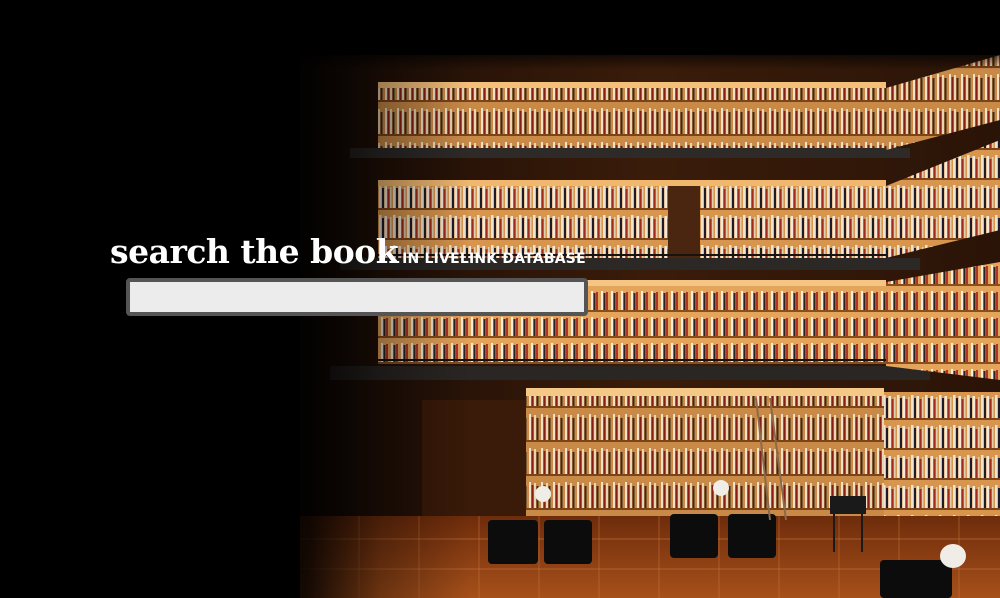 The height and width of the screenshot is (598, 1000). What do you see at coordinates (349, 274) in the screenshot?
I see `search-block: search the book IN LIVELINK DATABASE` at bounding box center [349, 274].